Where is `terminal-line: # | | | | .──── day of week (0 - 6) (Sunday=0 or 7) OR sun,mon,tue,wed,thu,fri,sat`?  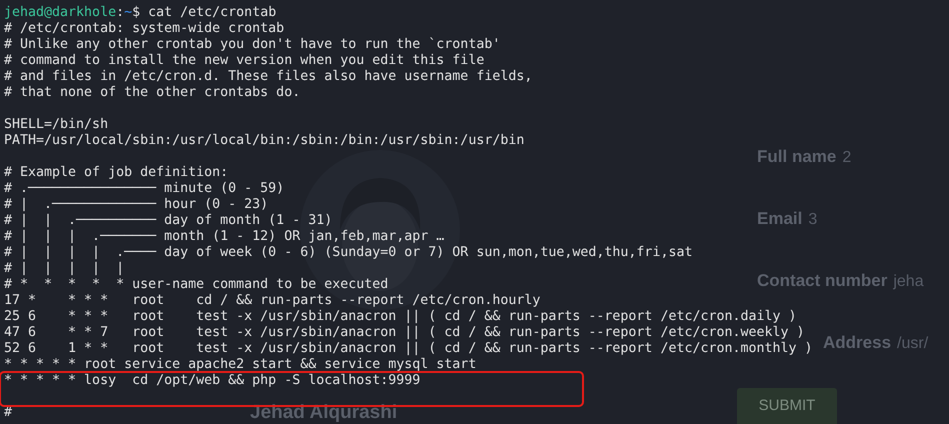
terminal-line: # | | | | .──── day of week (0 - 6) (Sunday=0 or 7) OR sun,mon,tue,wed,thu,fri,sat is located at coordinates (348, 253).